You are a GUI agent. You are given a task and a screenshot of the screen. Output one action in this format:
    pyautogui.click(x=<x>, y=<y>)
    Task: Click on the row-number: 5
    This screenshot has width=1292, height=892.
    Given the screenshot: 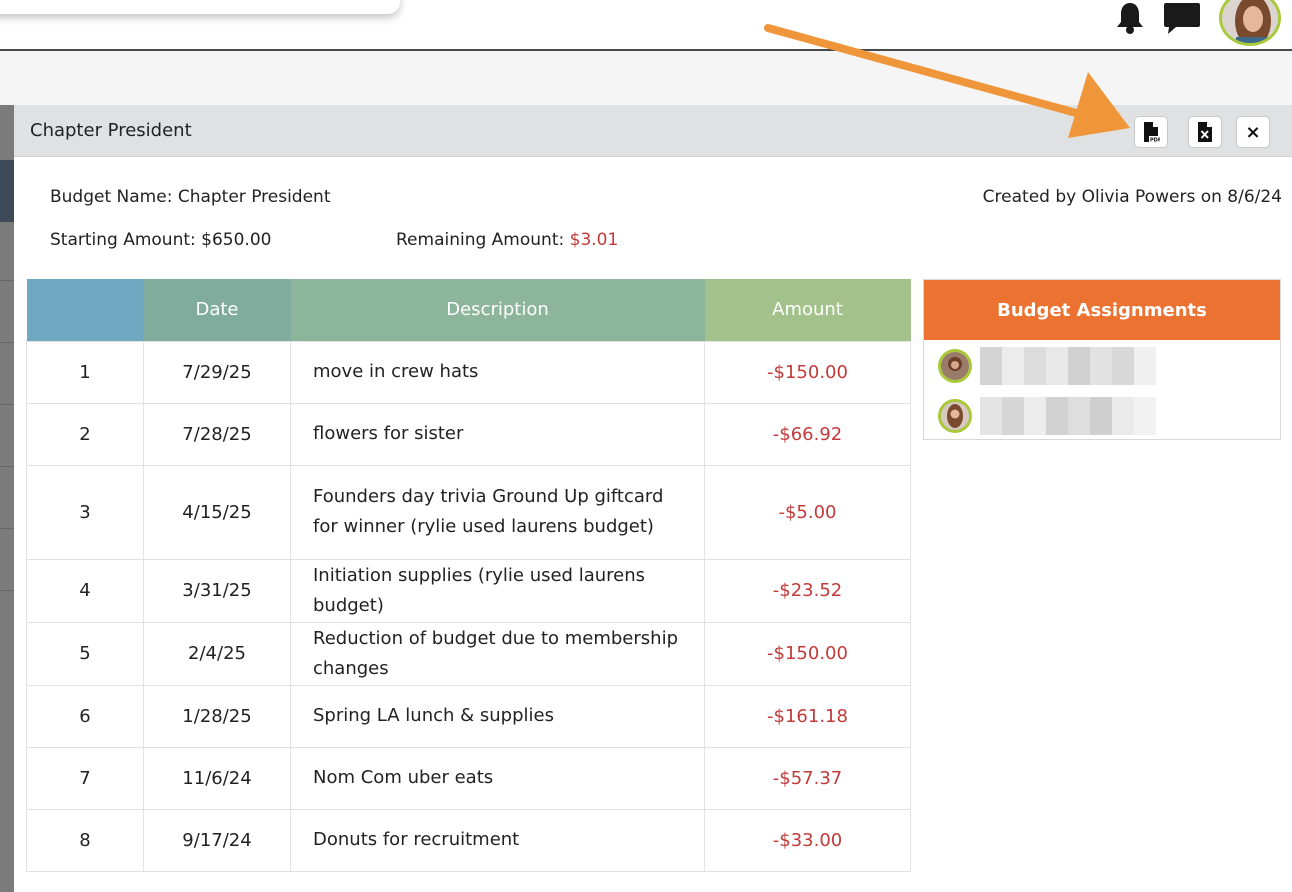 What is the action you would take?
    pyautogui.click(x=85, y=653)
    